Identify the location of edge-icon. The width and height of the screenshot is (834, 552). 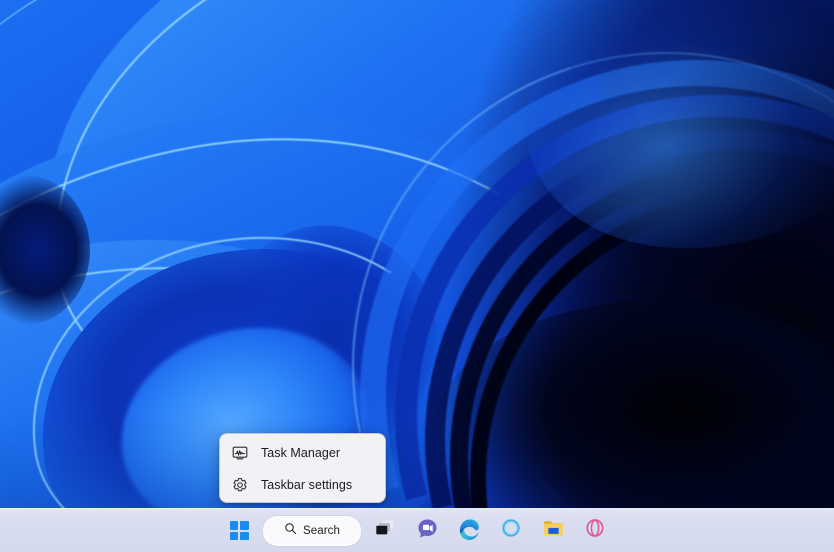
(469, 530).